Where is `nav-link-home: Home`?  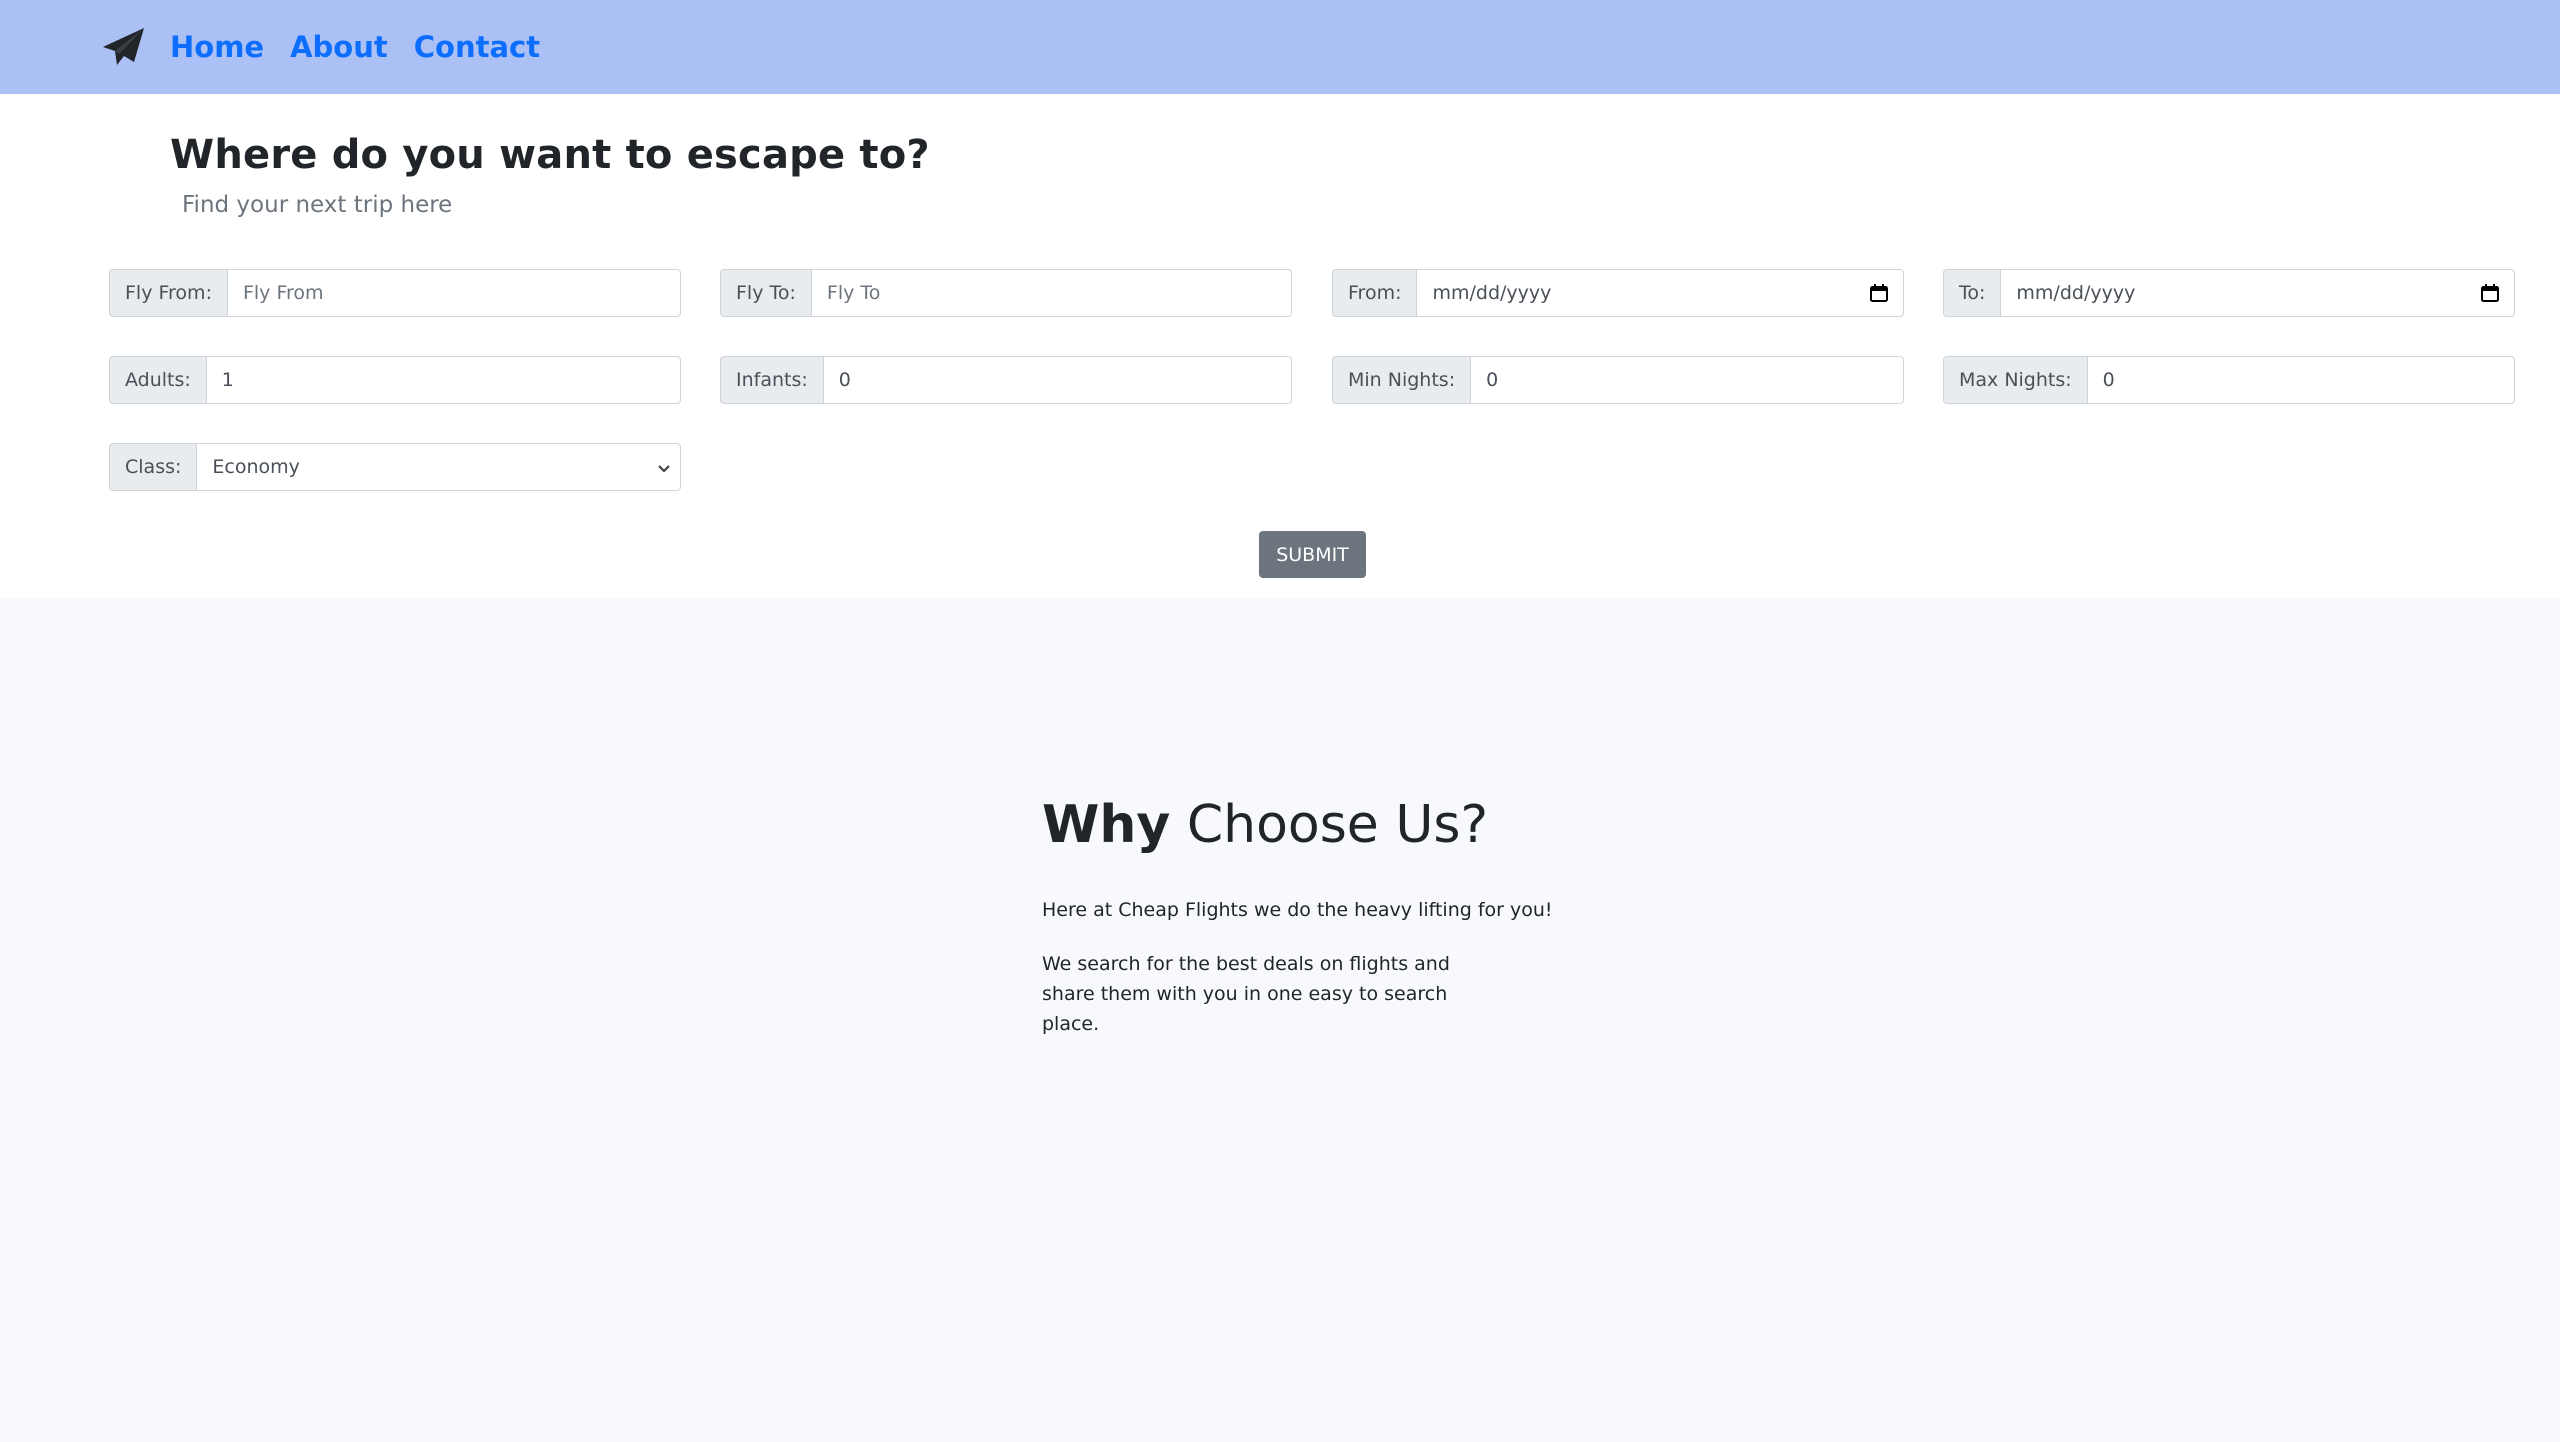 nav-link-home: Home is located at coordinates (217, 47).